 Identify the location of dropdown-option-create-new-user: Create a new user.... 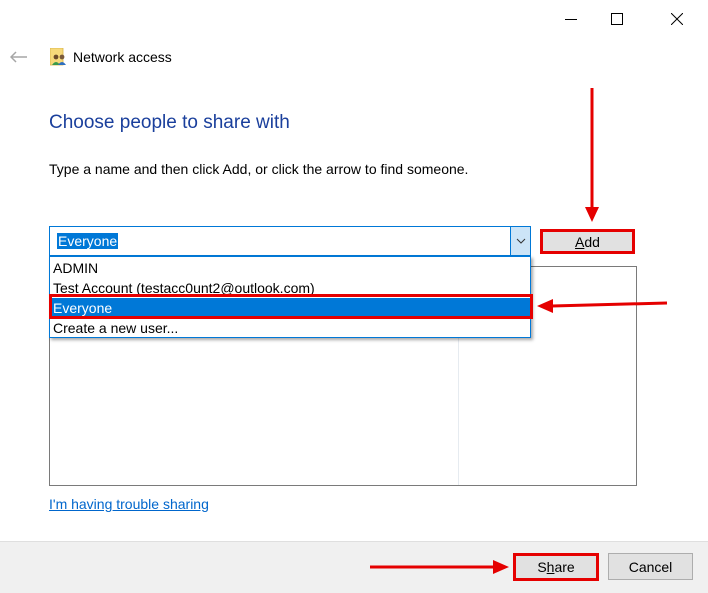
(290, 328).